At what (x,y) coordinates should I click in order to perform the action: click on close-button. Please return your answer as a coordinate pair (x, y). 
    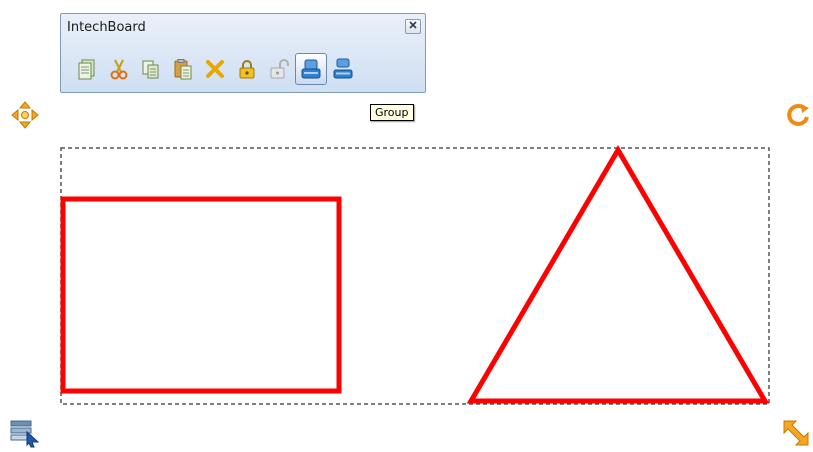
    Looking at the image, I should click on (413, 26).